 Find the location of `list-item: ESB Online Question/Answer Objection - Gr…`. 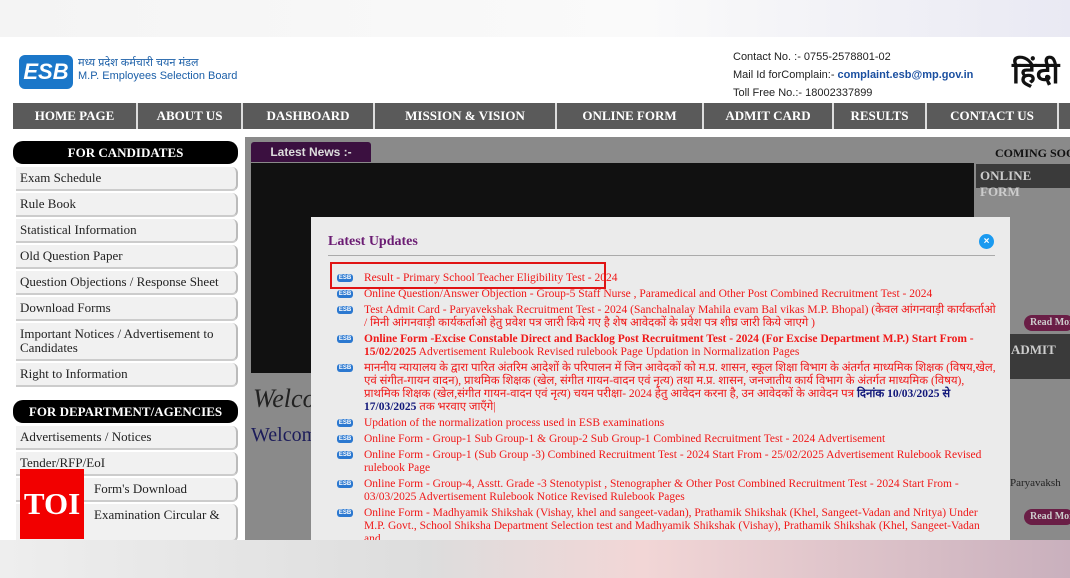

list-item: ESB Online Question/Answer Objection - Gr… is located at coordinates (665, 294).